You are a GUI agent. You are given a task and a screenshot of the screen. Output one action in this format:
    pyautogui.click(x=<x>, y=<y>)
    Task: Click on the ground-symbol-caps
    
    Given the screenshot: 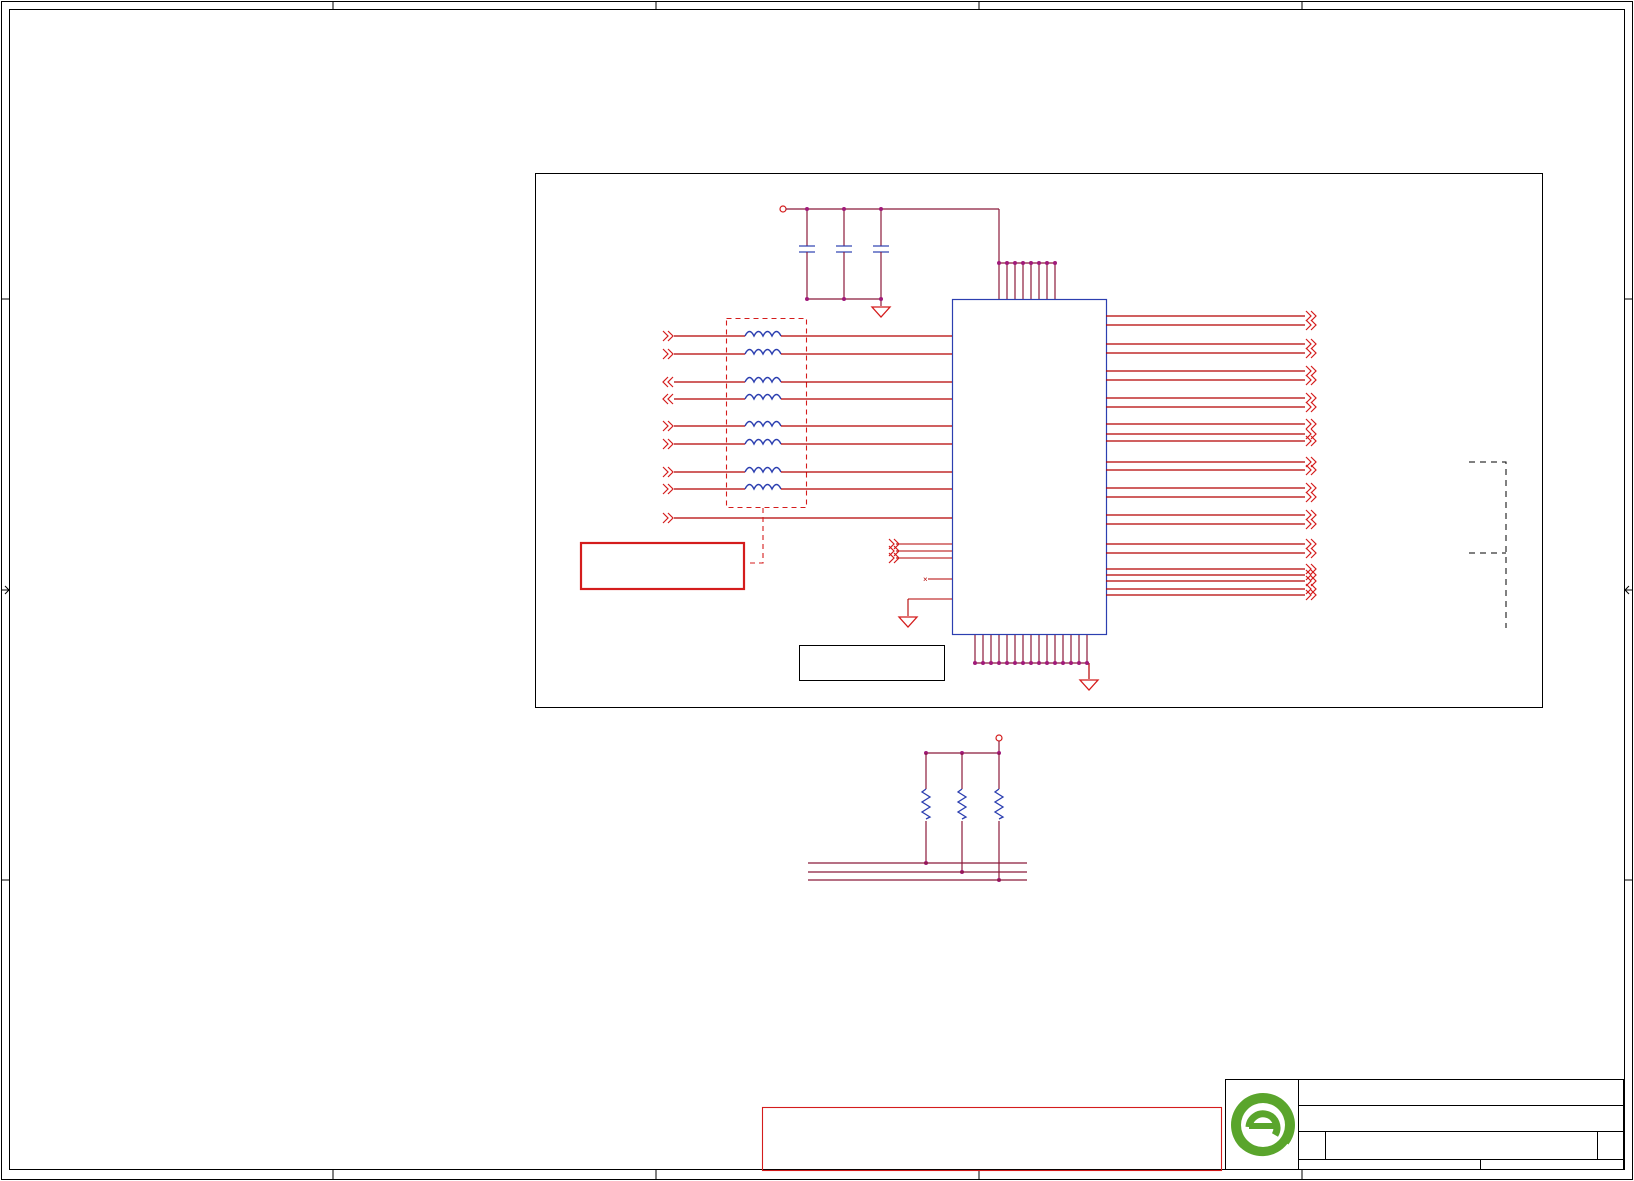 What is the action you would take?
    pyautogui.click(x=881, y=312)
    